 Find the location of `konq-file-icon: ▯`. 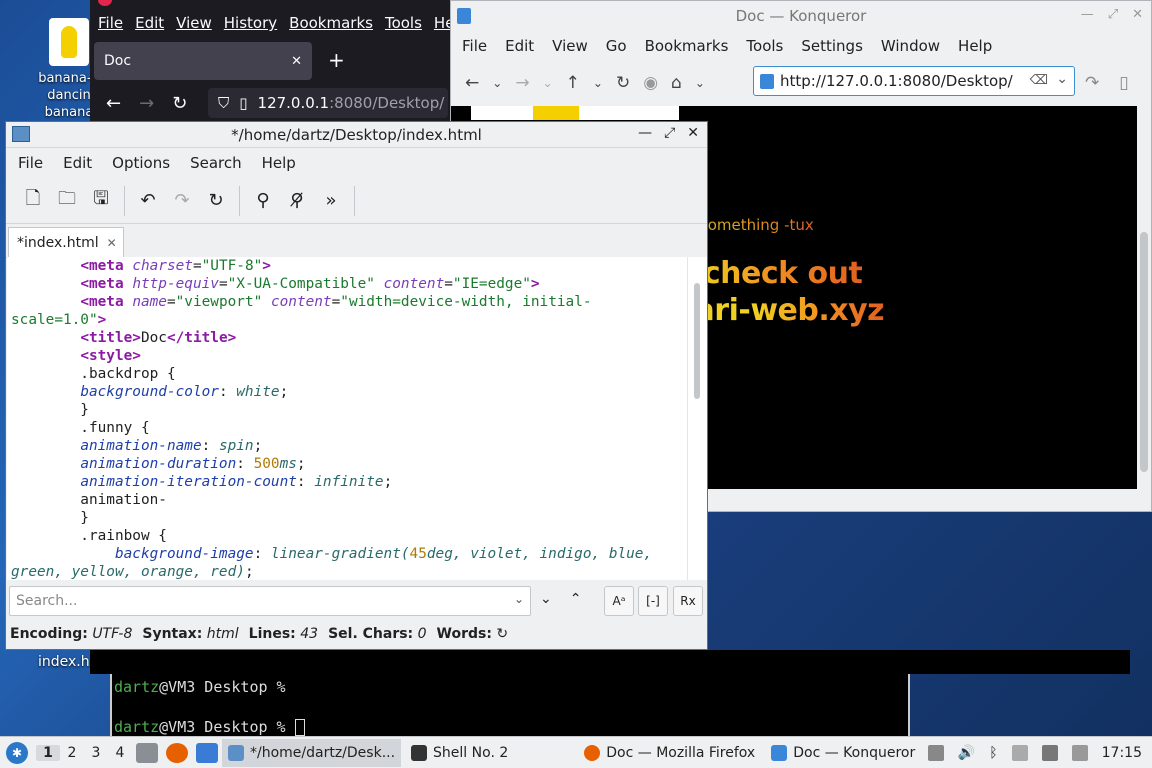

konq-file-icon: ▯ is located at coordinates (1123, 83).